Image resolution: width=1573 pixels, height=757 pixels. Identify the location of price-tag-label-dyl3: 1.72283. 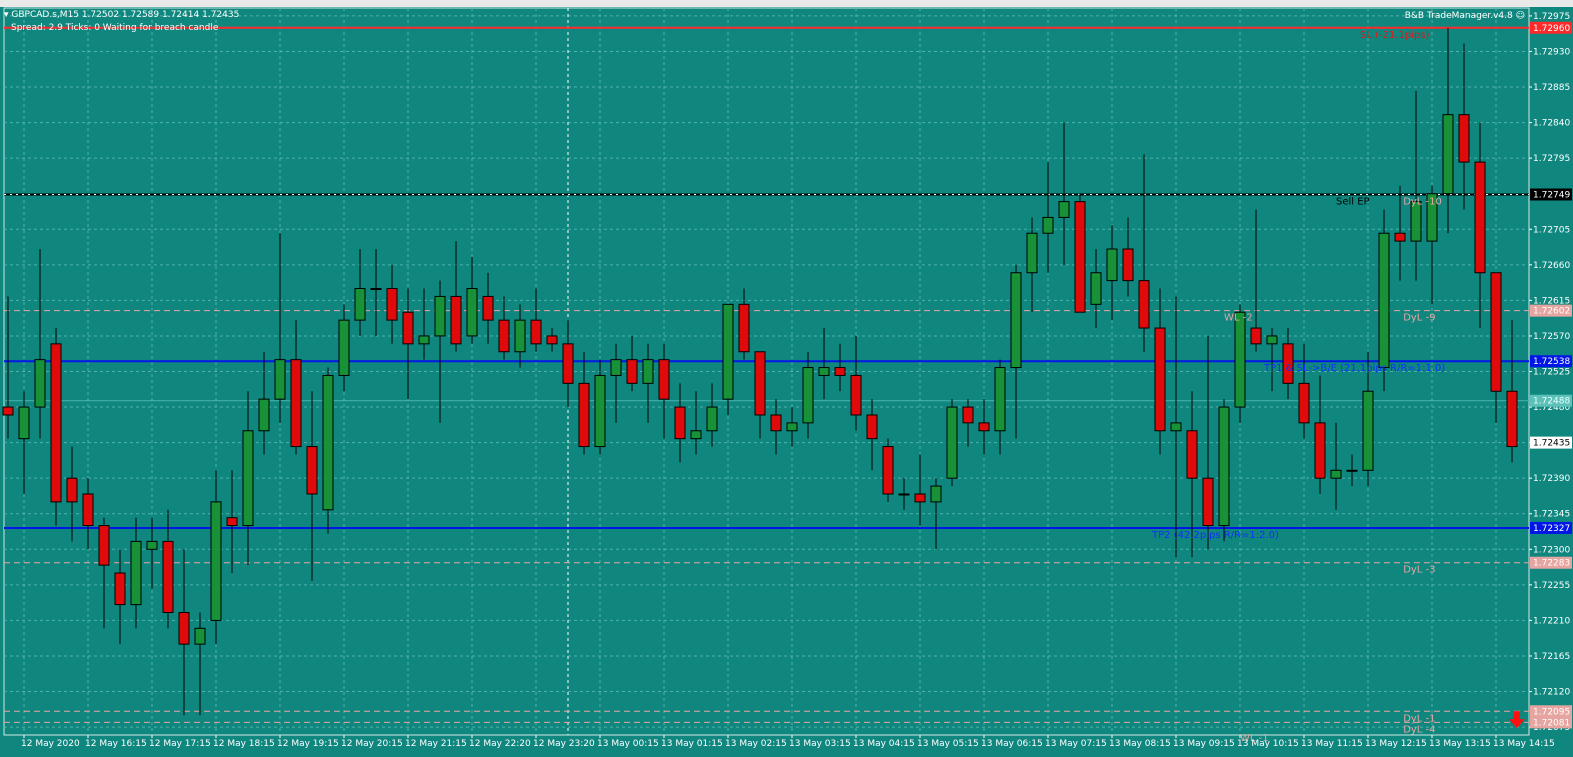
(1551, 564).